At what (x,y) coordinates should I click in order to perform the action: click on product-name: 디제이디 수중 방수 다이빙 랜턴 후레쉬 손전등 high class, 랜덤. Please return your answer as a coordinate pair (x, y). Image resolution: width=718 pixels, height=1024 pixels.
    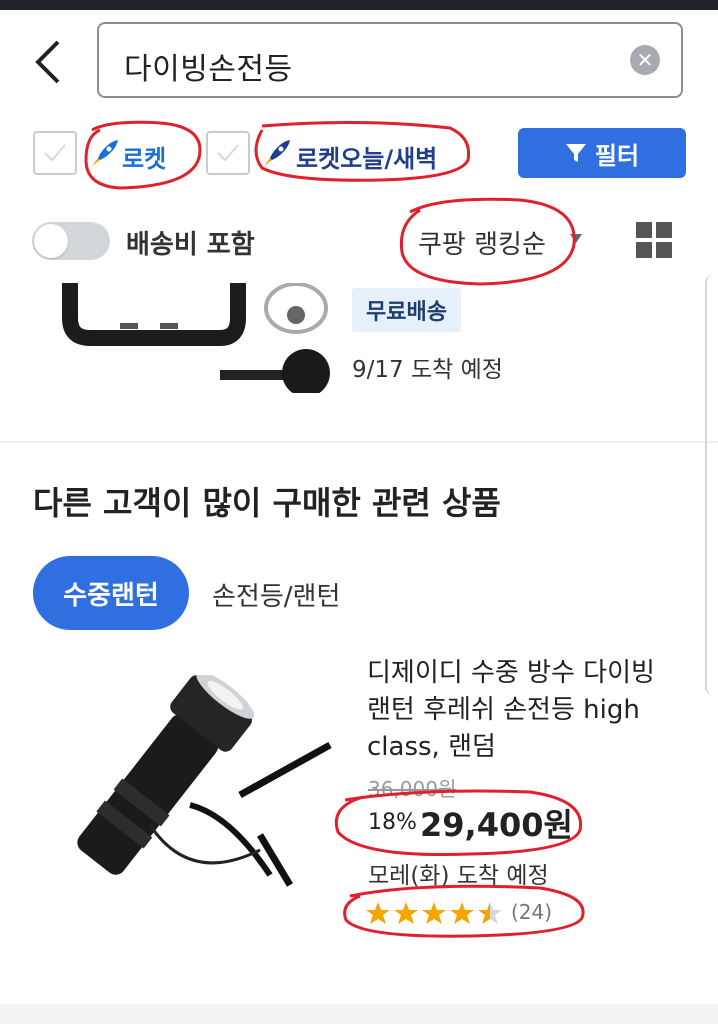
    Looking at the image, I should click on (527, 710).